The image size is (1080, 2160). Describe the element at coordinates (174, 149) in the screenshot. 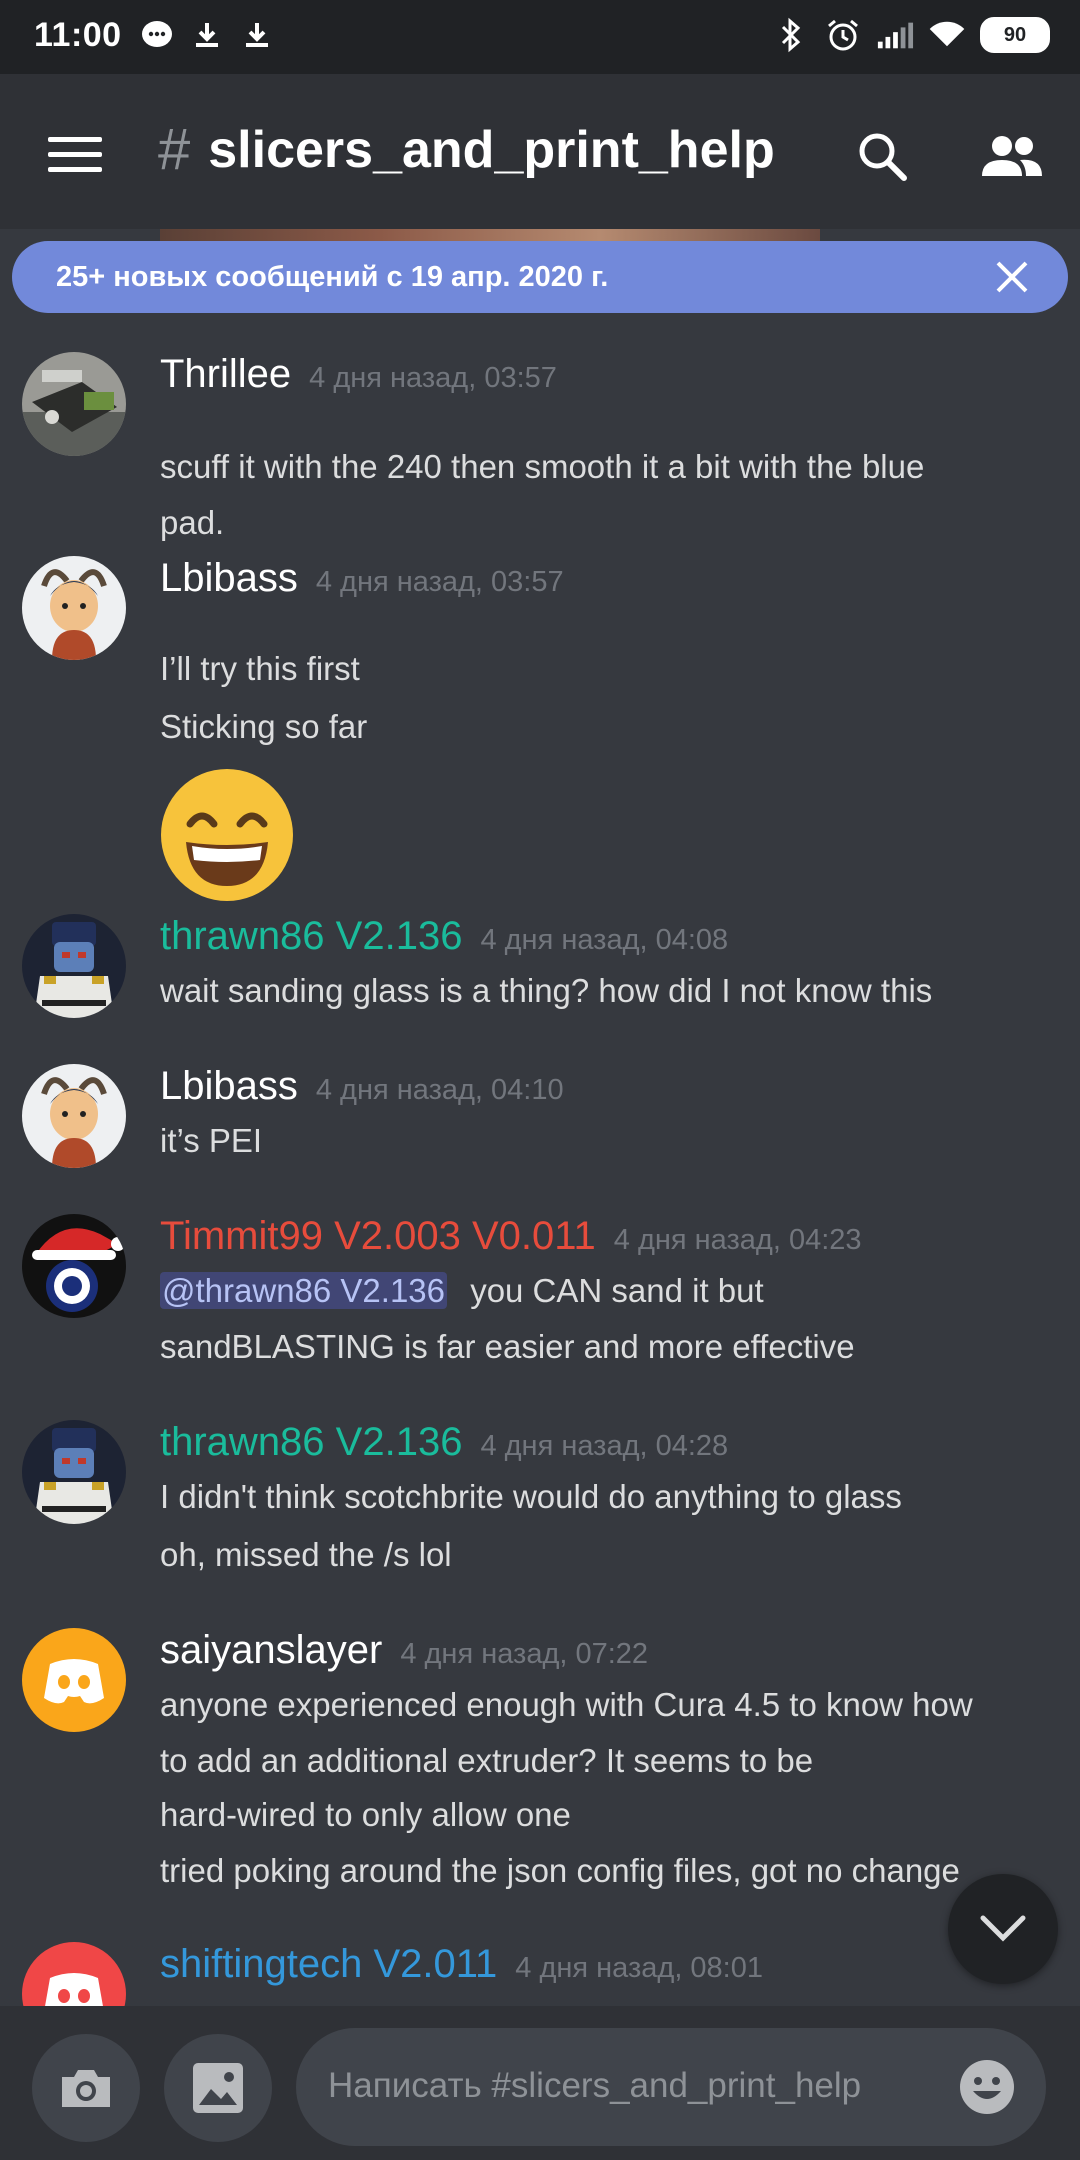

I see `channel-hash-icon: #` at that location.